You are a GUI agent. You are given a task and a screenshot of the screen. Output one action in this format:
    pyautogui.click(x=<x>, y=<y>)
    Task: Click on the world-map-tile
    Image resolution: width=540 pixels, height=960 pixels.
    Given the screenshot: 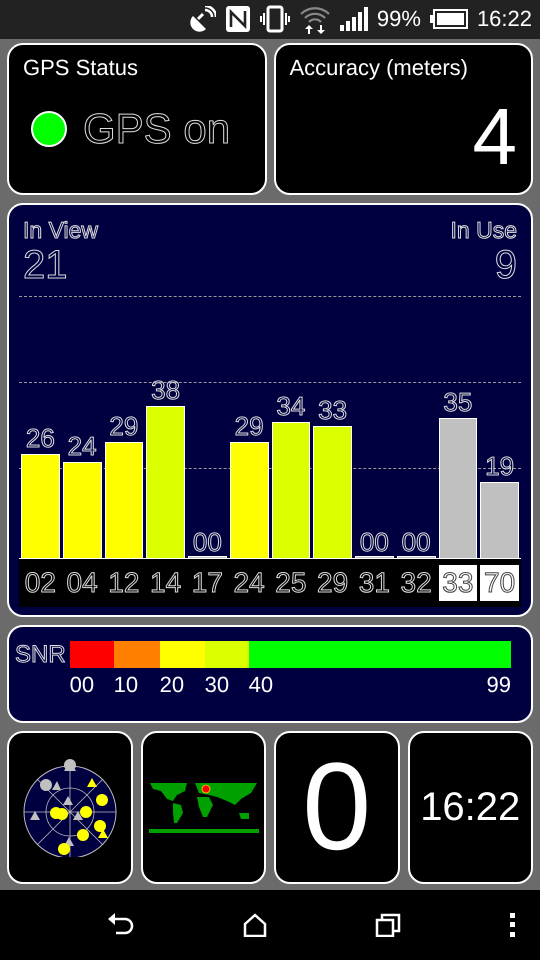 What is the action you would take?
    pyautogui.click(x=203, y=807)
    